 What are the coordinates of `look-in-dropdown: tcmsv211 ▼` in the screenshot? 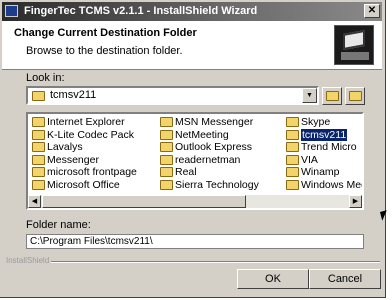 It's located at (172, 95).